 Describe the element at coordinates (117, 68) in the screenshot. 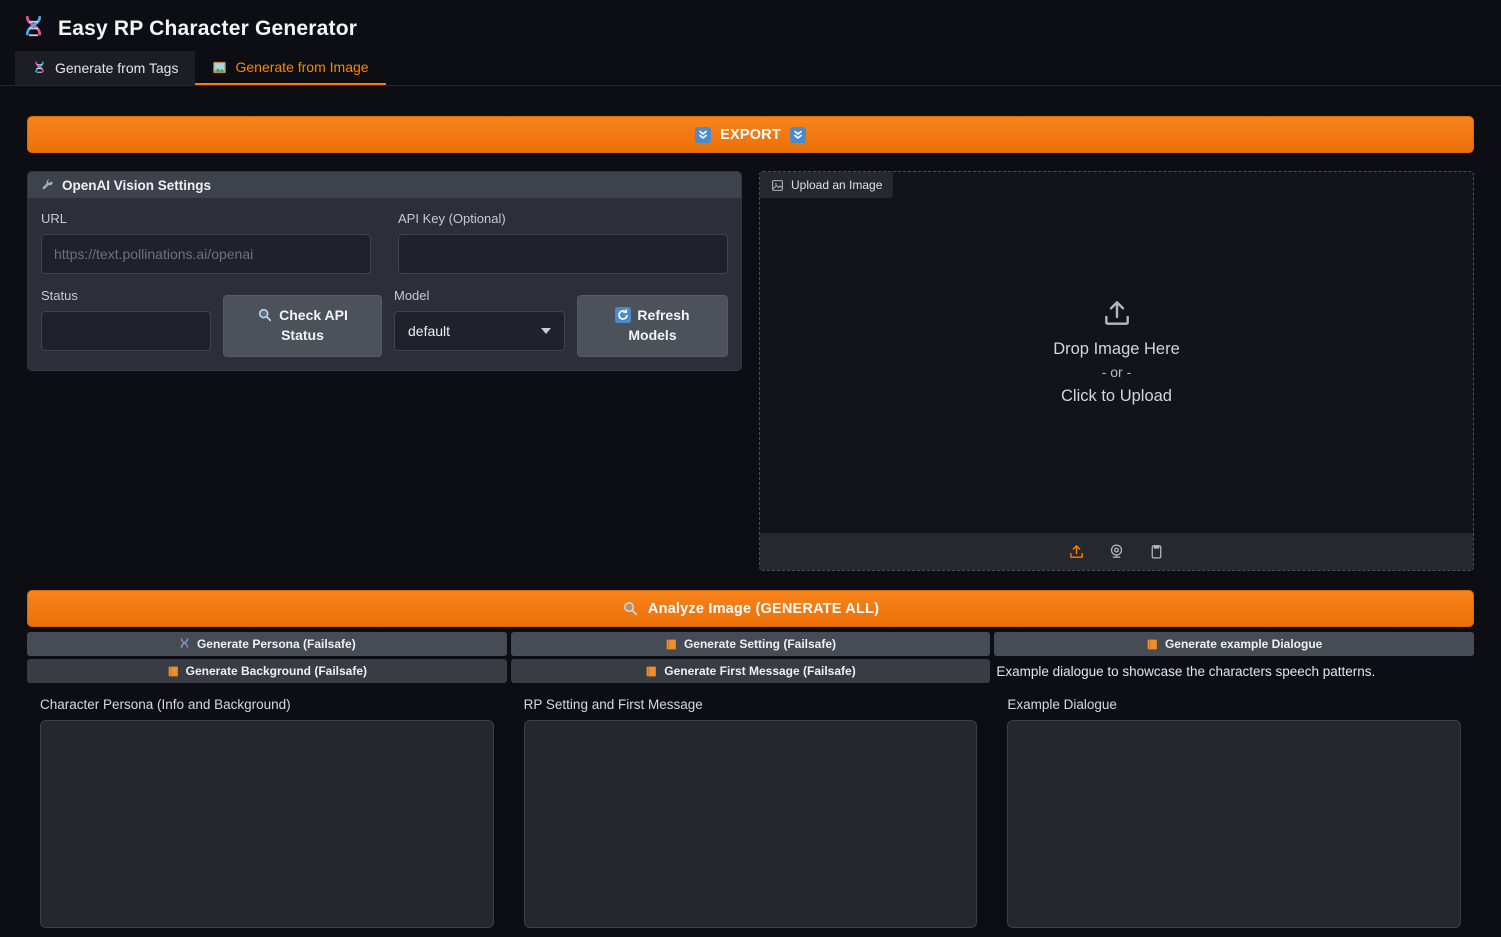

I see `tab-label: Generate from Tags` at that location.